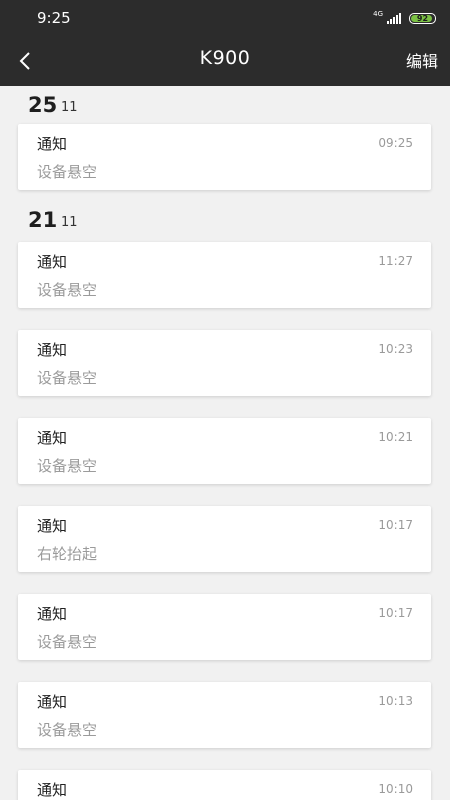 The image size is (450, 800). I want to click on status-bar: 9:25 4G 92, so click(225, 18).